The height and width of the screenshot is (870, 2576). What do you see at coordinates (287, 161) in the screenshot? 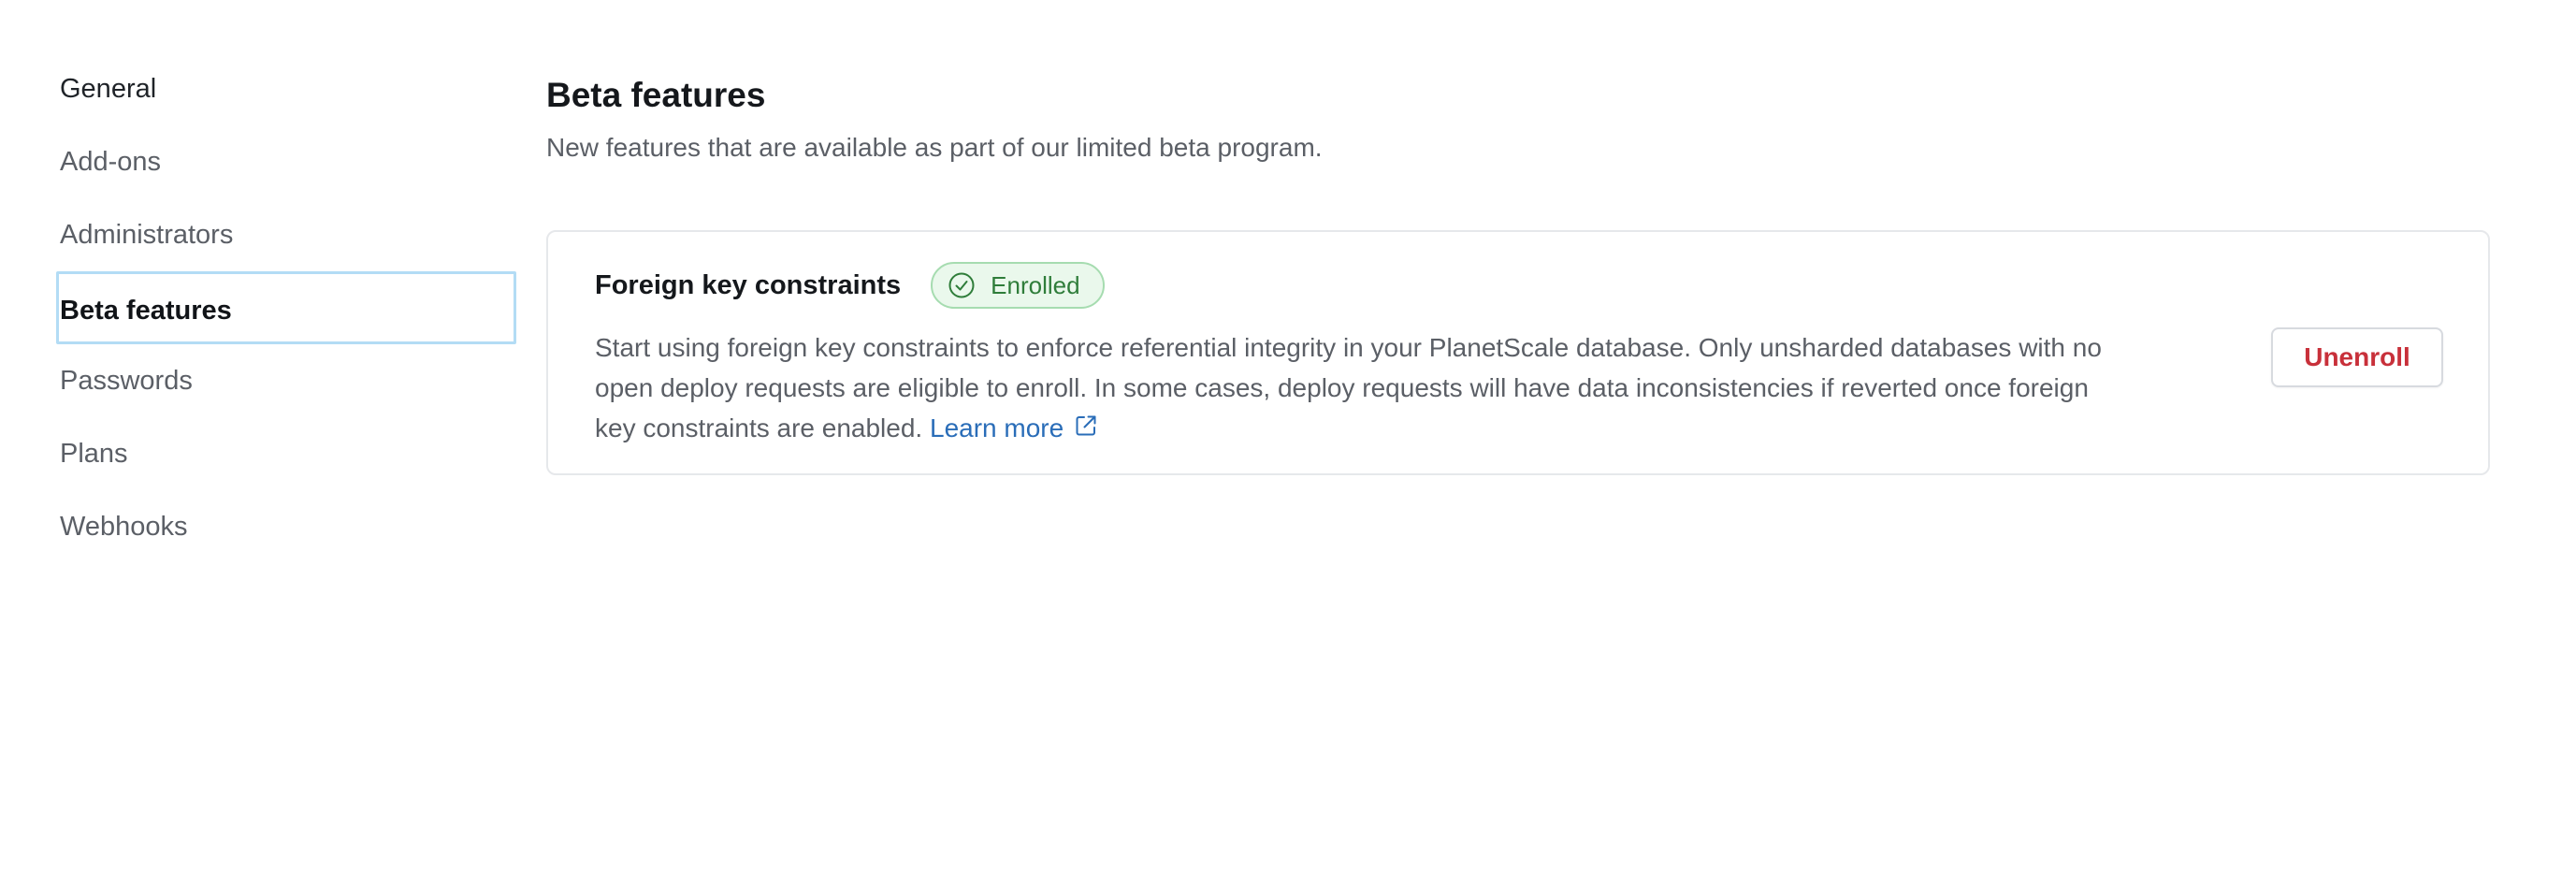
I see `sidebar-item-add-ons: Add-ons` at bounding box center [287, 161].